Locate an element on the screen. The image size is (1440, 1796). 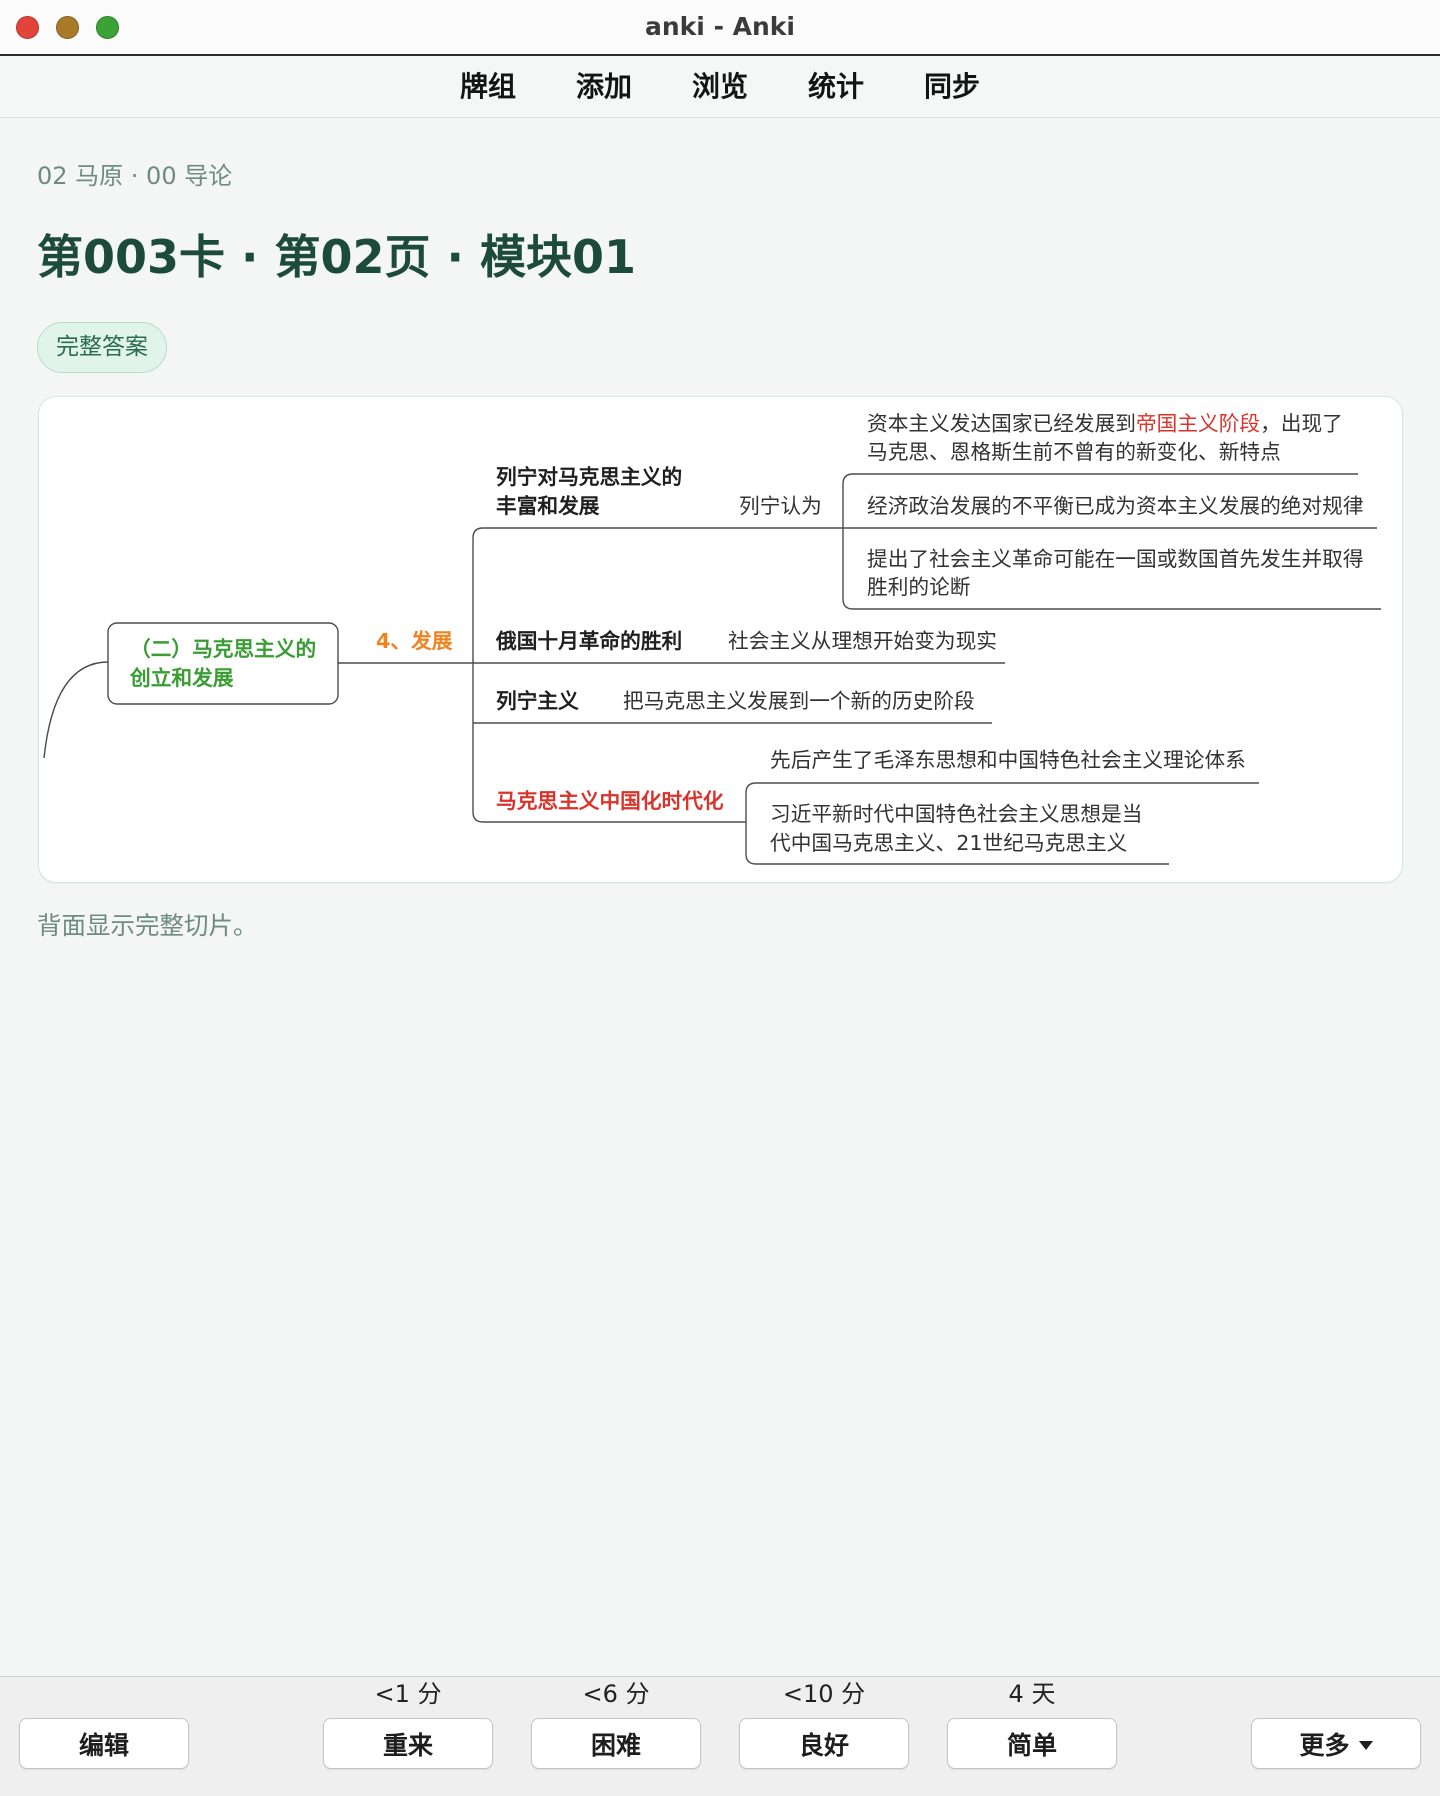
toolbar-add: 添加 is located at coordinates (604, 86).